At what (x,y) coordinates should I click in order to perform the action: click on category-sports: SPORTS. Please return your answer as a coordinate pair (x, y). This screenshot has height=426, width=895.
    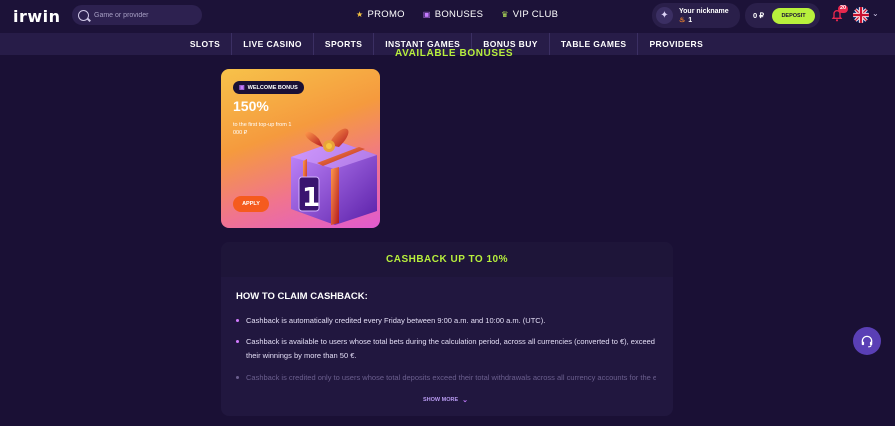
    Looking at the image, I should click on (344, 44).